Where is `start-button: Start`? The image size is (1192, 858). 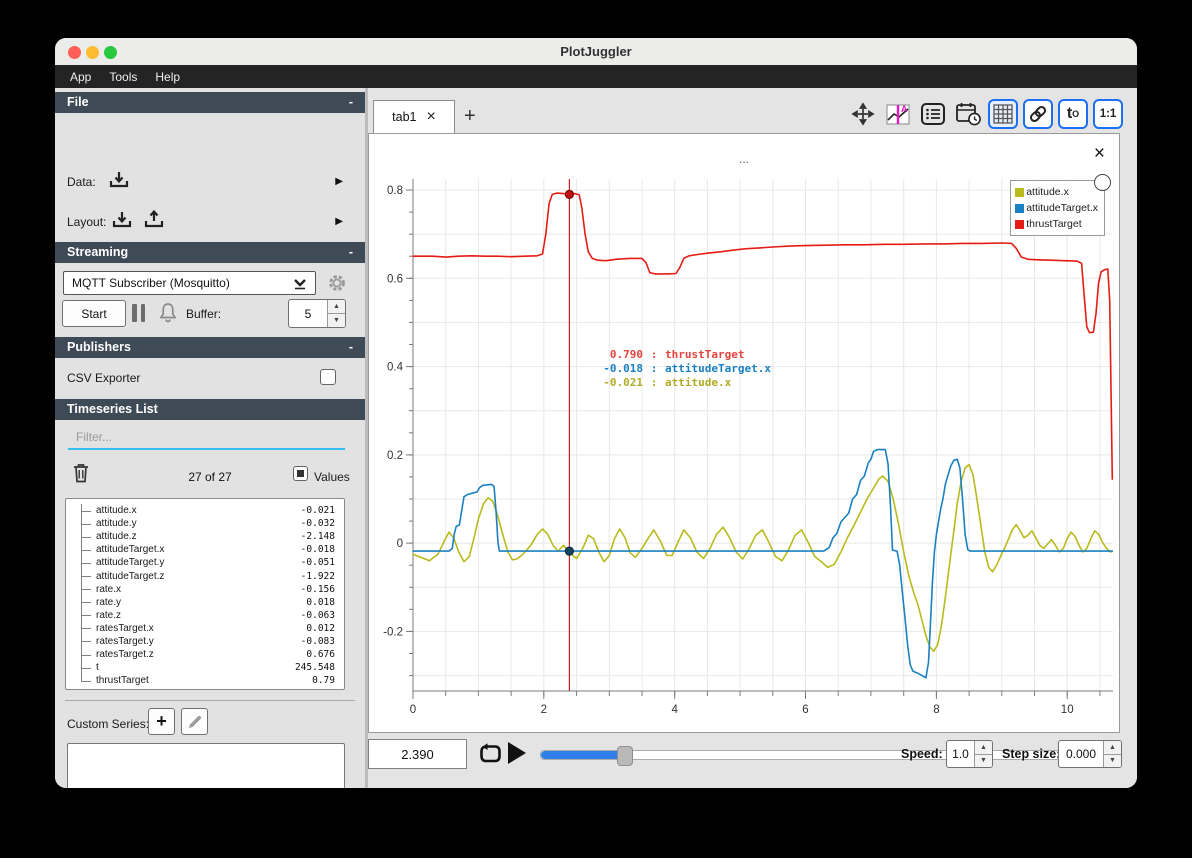 start-button: Start is located at coordinates (94, 313).